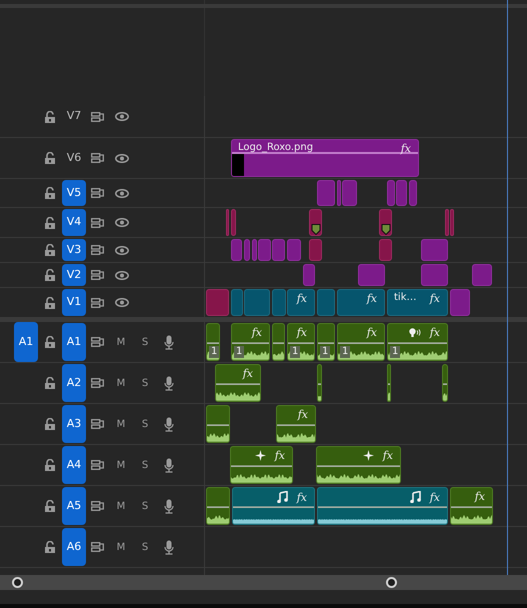 The image size is (527, 608). What do you see at coordinates (74, 222) in the screenshot?
I see `track-target-toggle: V4` at bounding box center [74, 222].